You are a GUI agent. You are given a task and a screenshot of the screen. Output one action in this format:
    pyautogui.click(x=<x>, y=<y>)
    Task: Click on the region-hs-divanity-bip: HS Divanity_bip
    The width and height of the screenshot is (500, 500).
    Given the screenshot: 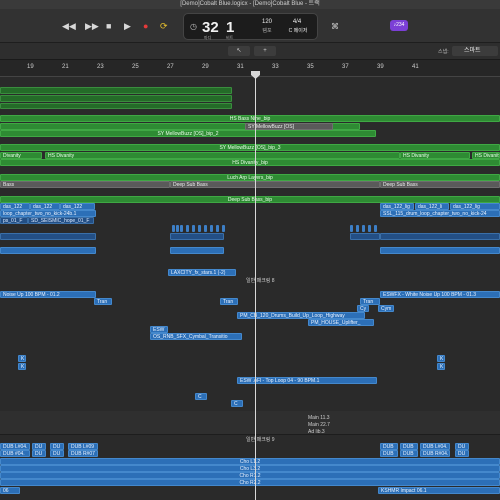 What is the action you would take?
    pyautogui.click(x=250, y=162)
    